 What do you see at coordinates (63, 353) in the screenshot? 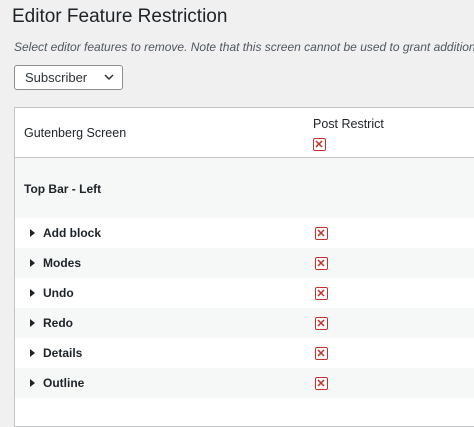
I see `row-label: Details` at bounding box center [63, 353].